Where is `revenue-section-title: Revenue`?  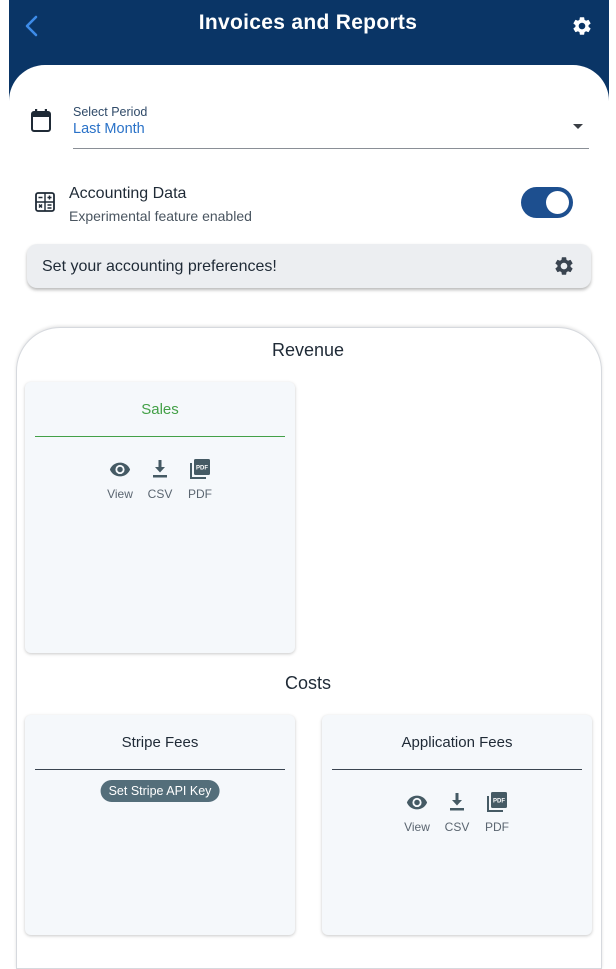
revenue-section-title: Revenue is located at coordinates (308, 350).